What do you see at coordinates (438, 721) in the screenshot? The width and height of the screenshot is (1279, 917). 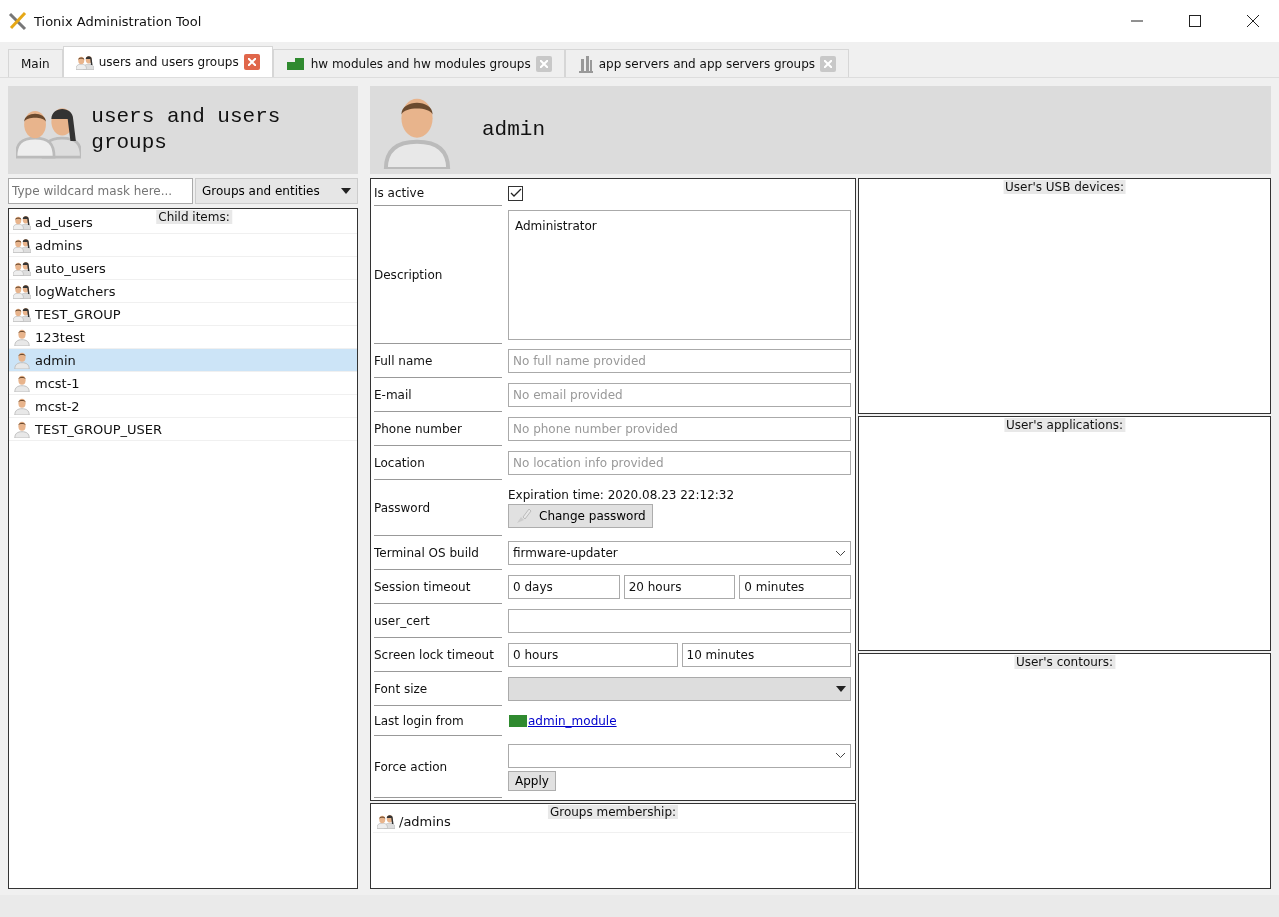 I see `field-label: Last login from` at bounding box center [438, 721].